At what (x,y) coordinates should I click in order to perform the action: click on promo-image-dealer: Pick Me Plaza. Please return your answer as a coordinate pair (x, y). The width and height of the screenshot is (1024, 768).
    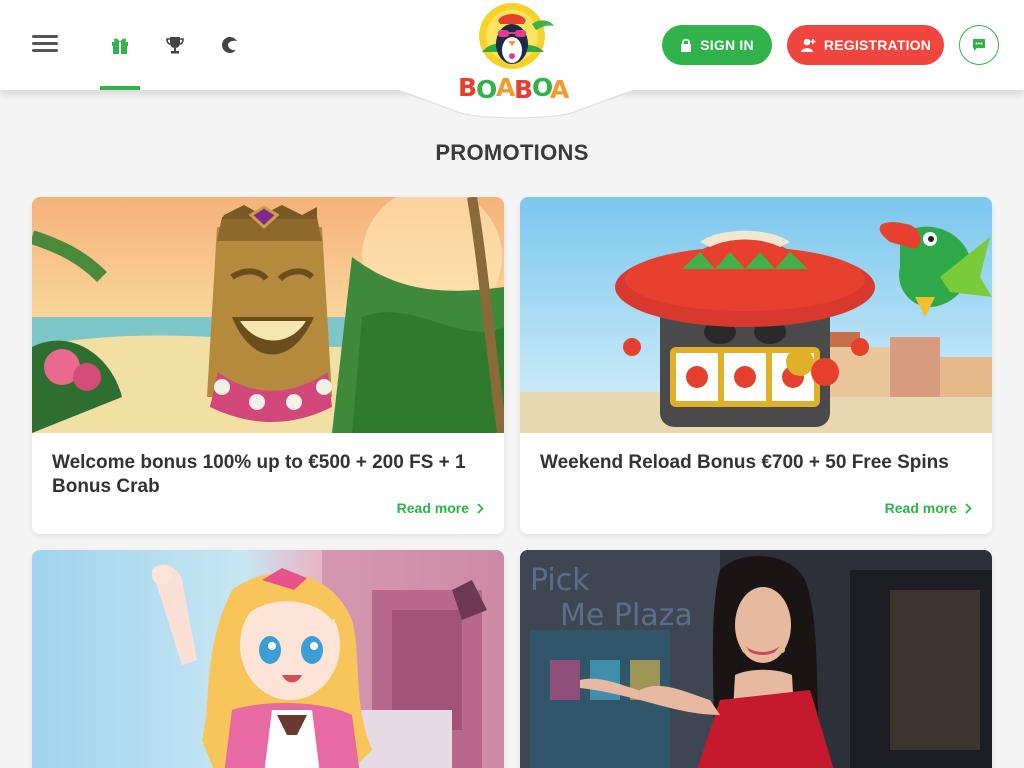
    Looking at the image, I should click on (756, 659).